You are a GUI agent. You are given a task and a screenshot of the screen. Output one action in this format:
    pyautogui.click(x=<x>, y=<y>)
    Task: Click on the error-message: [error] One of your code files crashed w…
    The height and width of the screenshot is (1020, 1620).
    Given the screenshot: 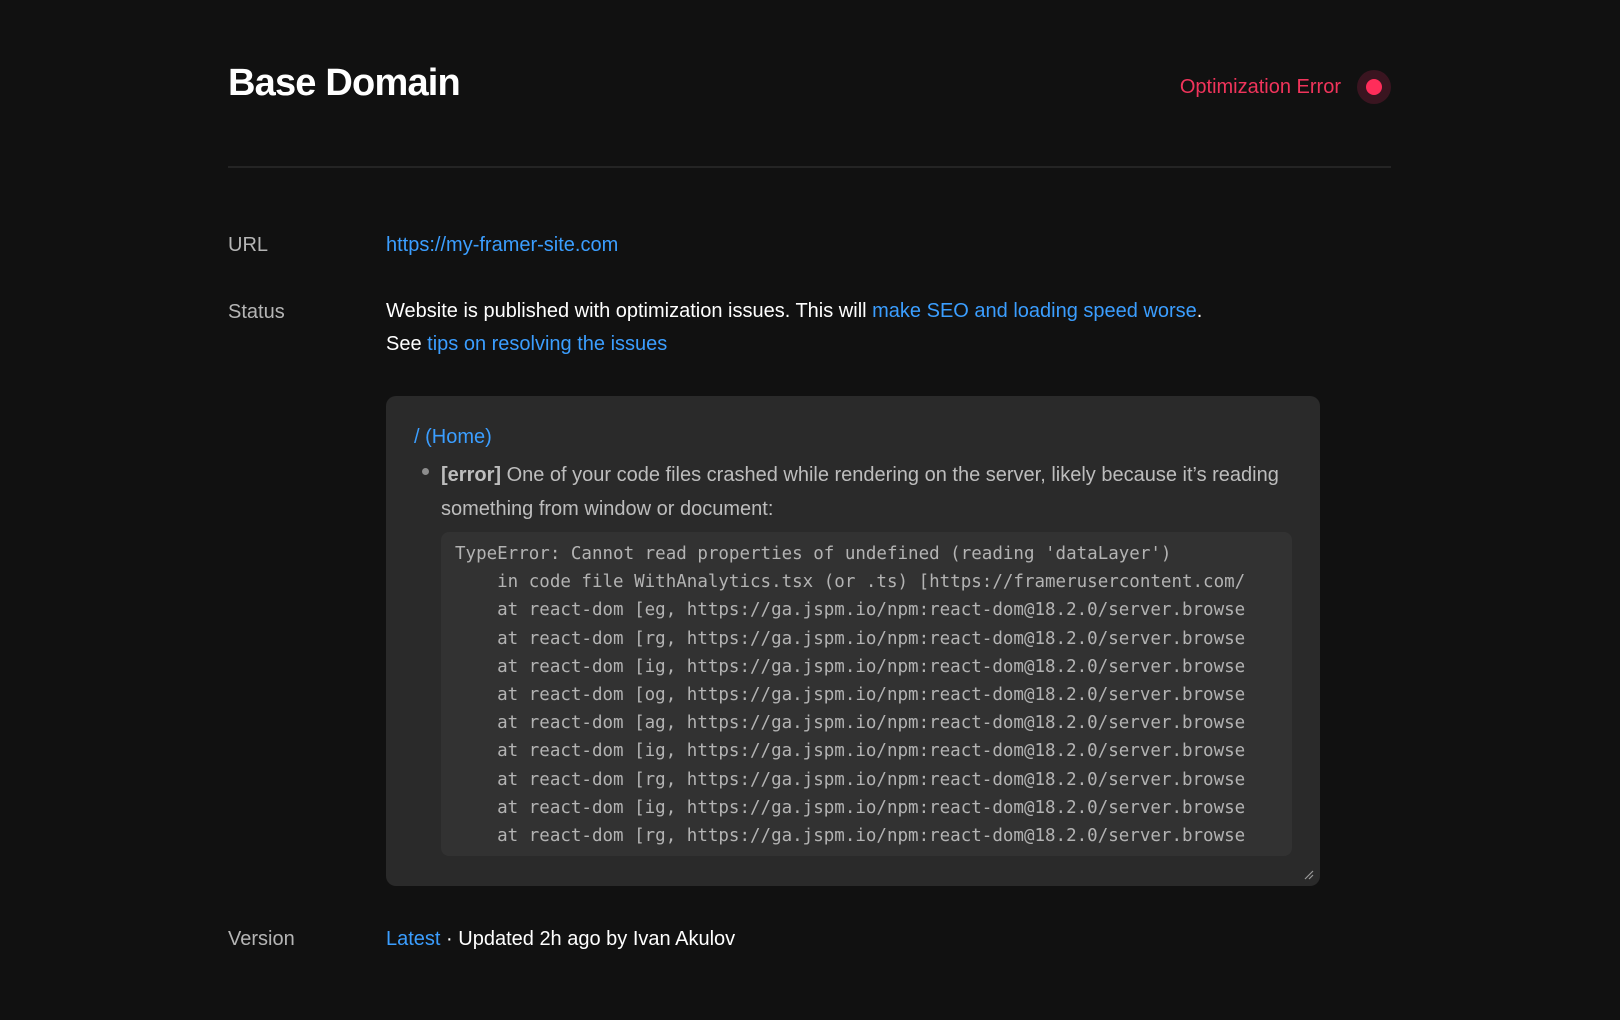 What is the action you would take?
    pyautogui.click(x=866, y=492)
    